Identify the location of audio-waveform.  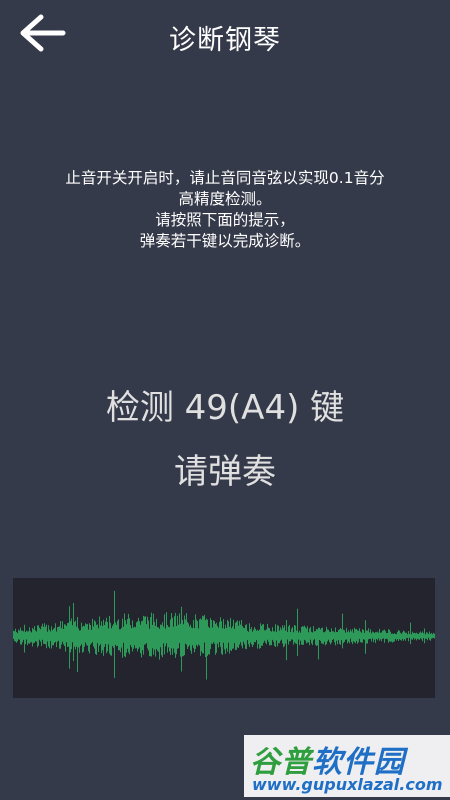
(224, 635).